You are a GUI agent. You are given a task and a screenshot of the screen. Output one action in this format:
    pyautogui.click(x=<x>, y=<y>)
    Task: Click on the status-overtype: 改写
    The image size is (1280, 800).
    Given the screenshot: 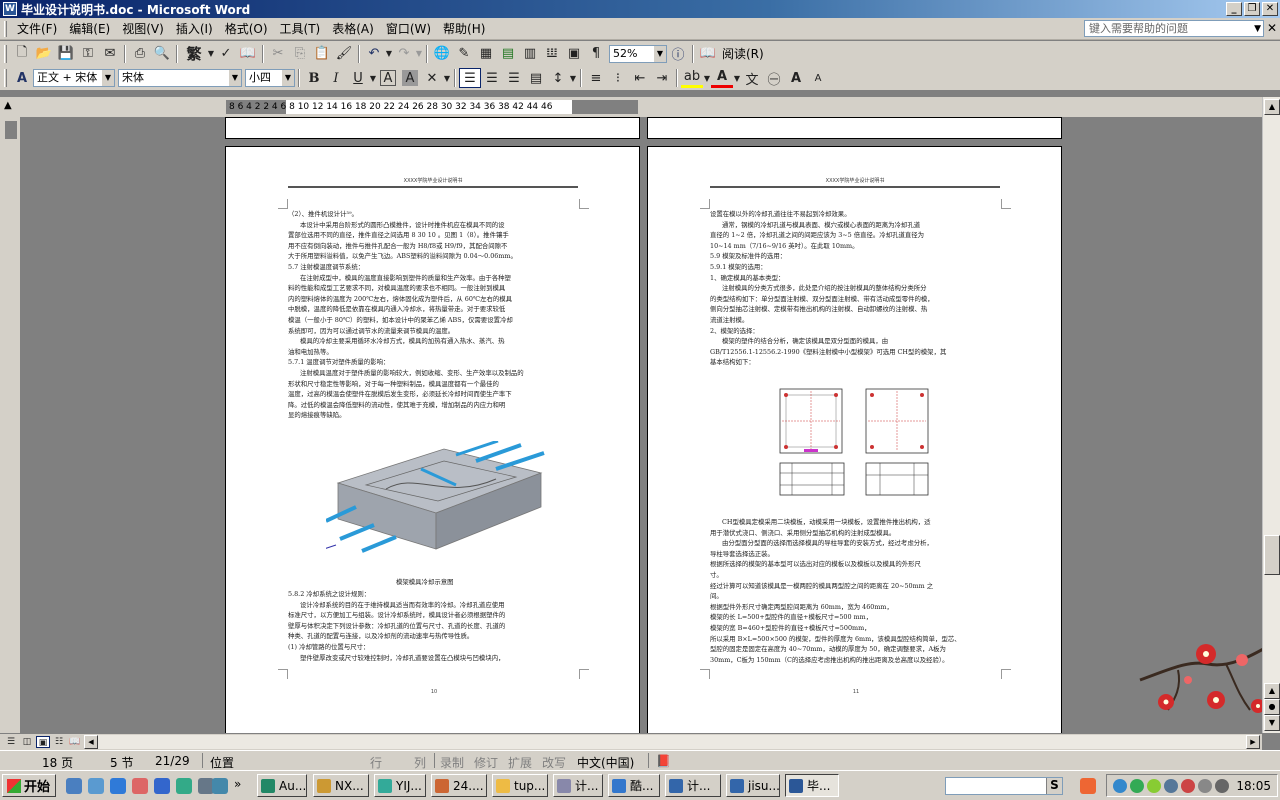 What is the action you would take?
    pyautogui.click(x=554, y=762)
    